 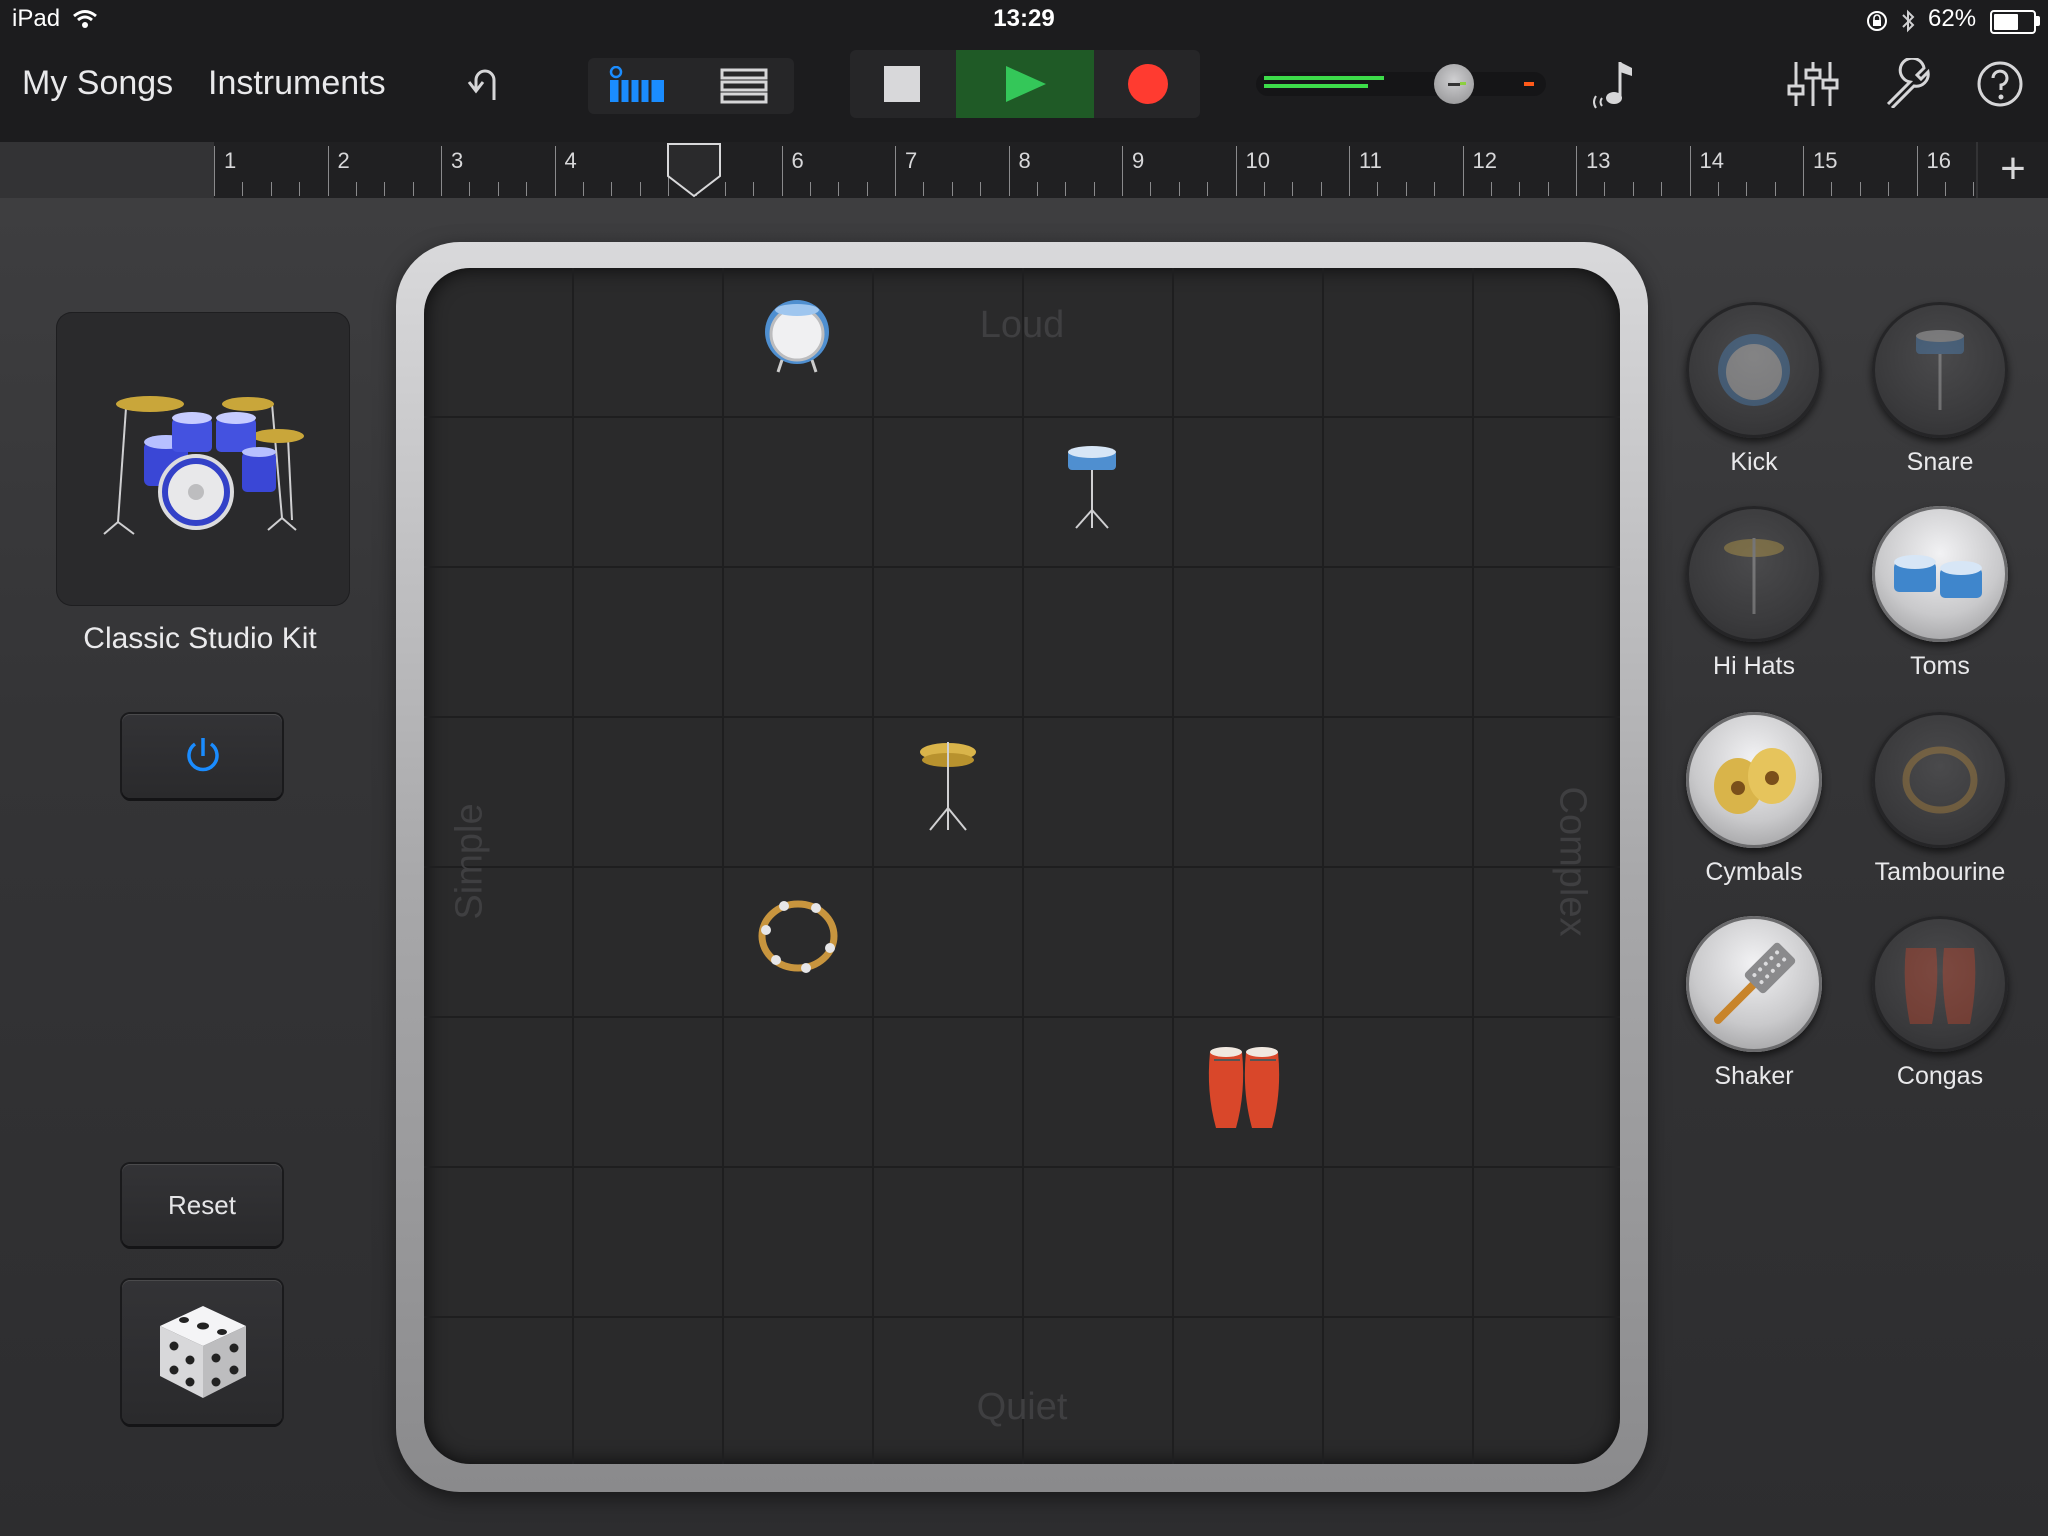 What do you see at coordinates (1908, 21) in the screenshot?
I see `bluetooth-icon` at bounding box center [1908, 21].